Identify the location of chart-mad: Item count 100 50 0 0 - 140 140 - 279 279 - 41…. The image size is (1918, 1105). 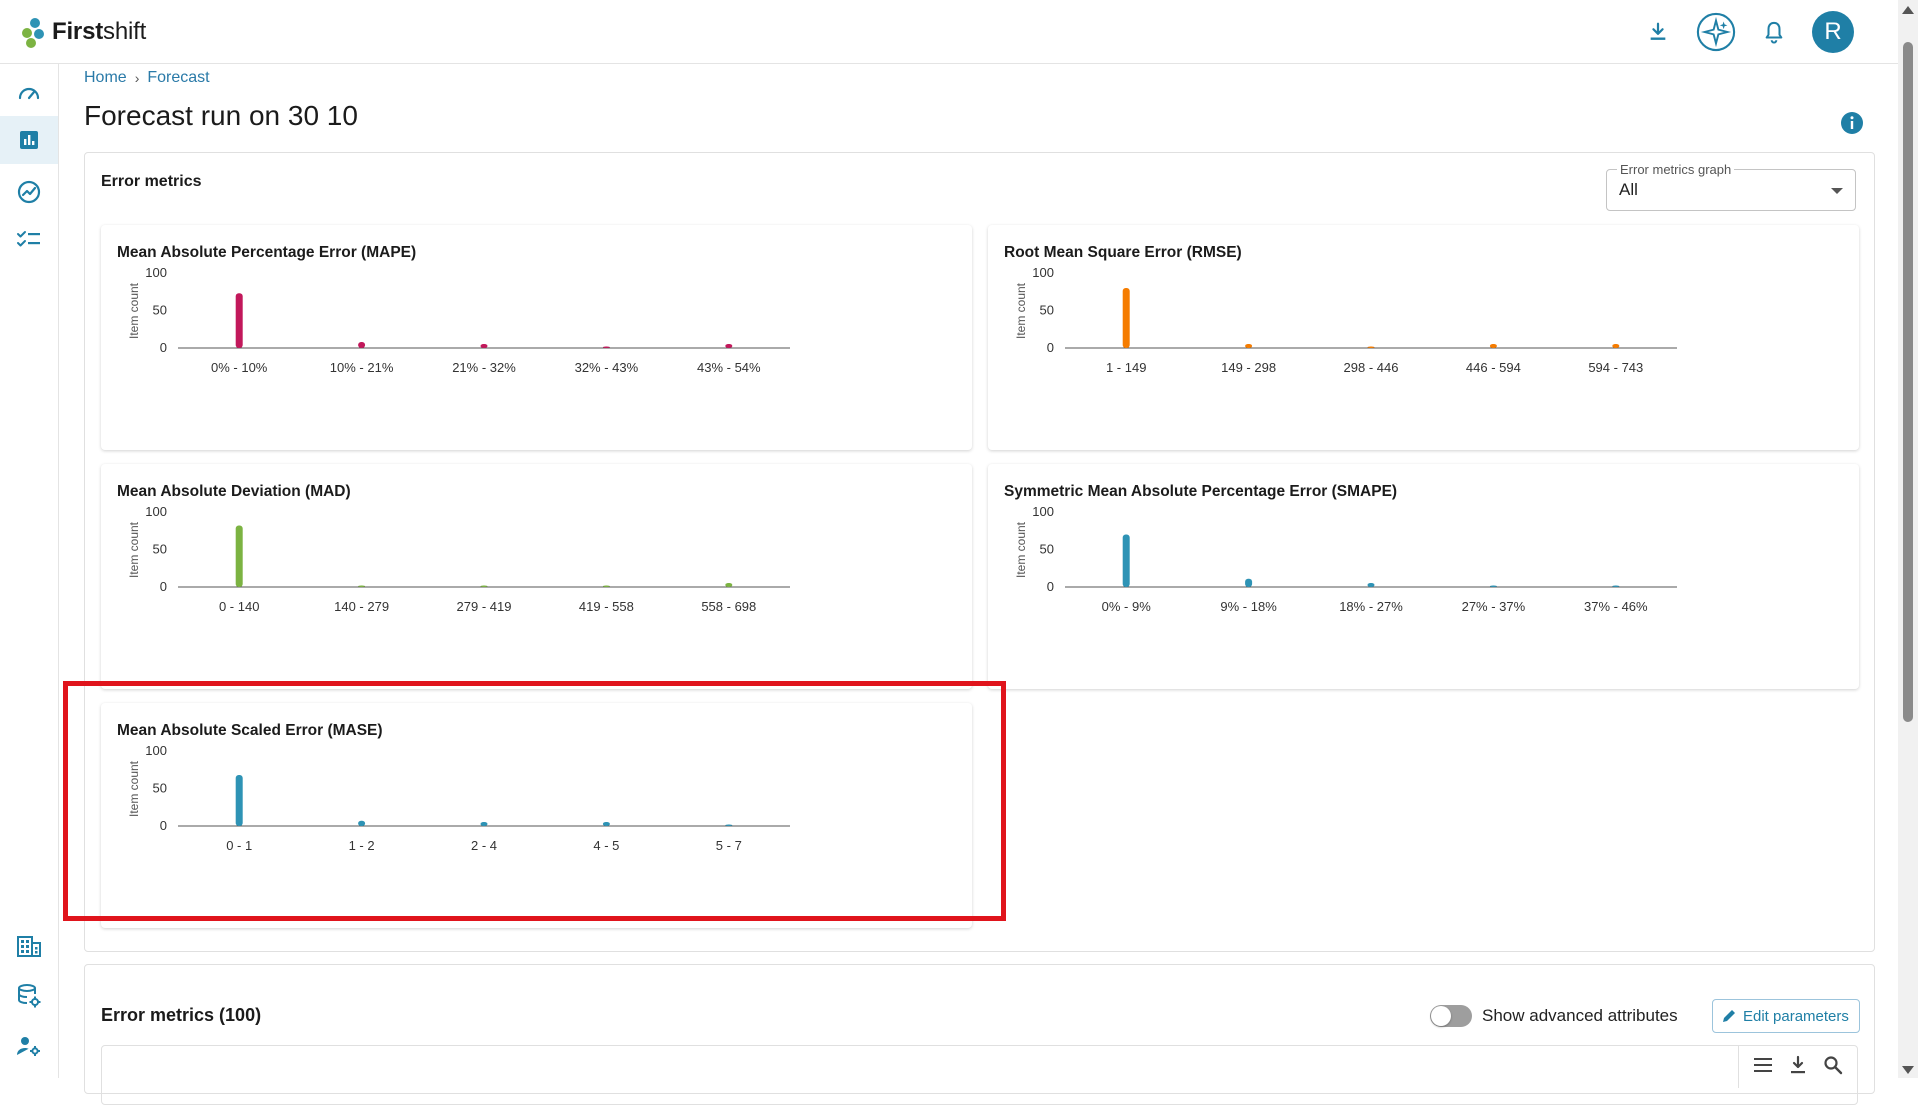
(458, 559).